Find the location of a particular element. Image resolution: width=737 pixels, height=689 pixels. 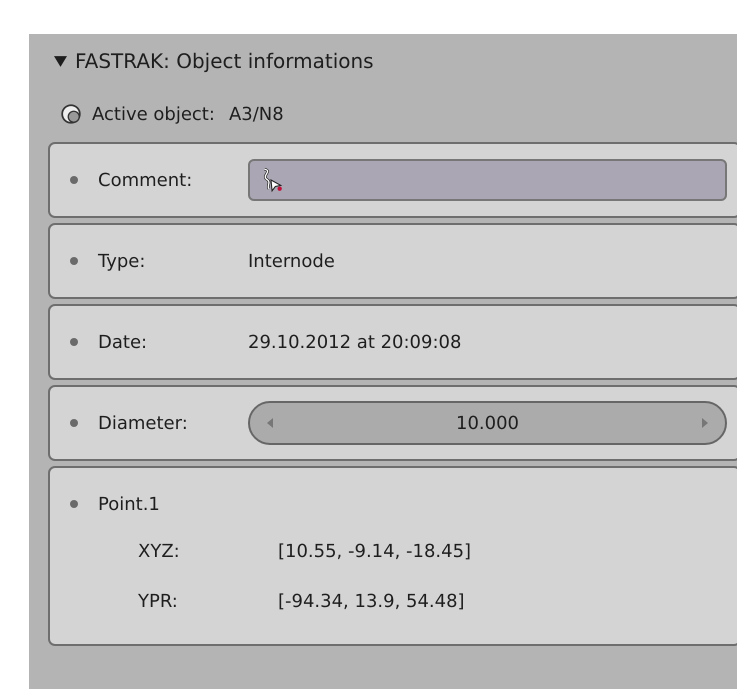

active-object-value: A3/N8 is located at coordinates (256, 114).